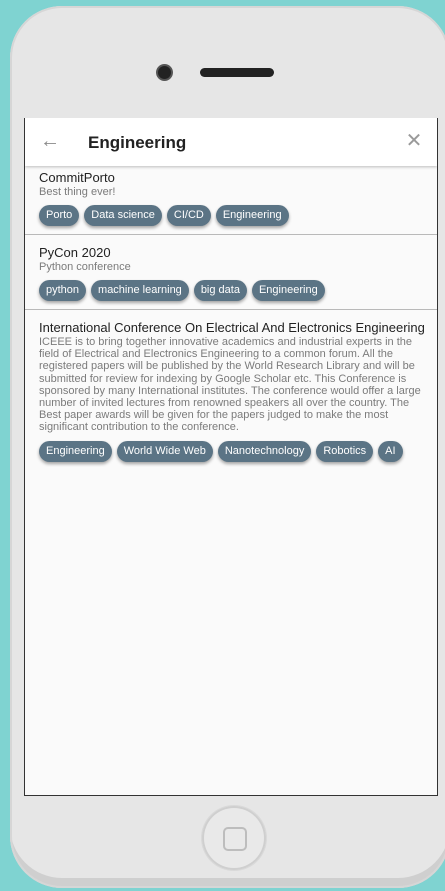  What do you see at coordinates (164, 72) in the screenshot?
I see `camera-icon` at bounding box center [164, 72].